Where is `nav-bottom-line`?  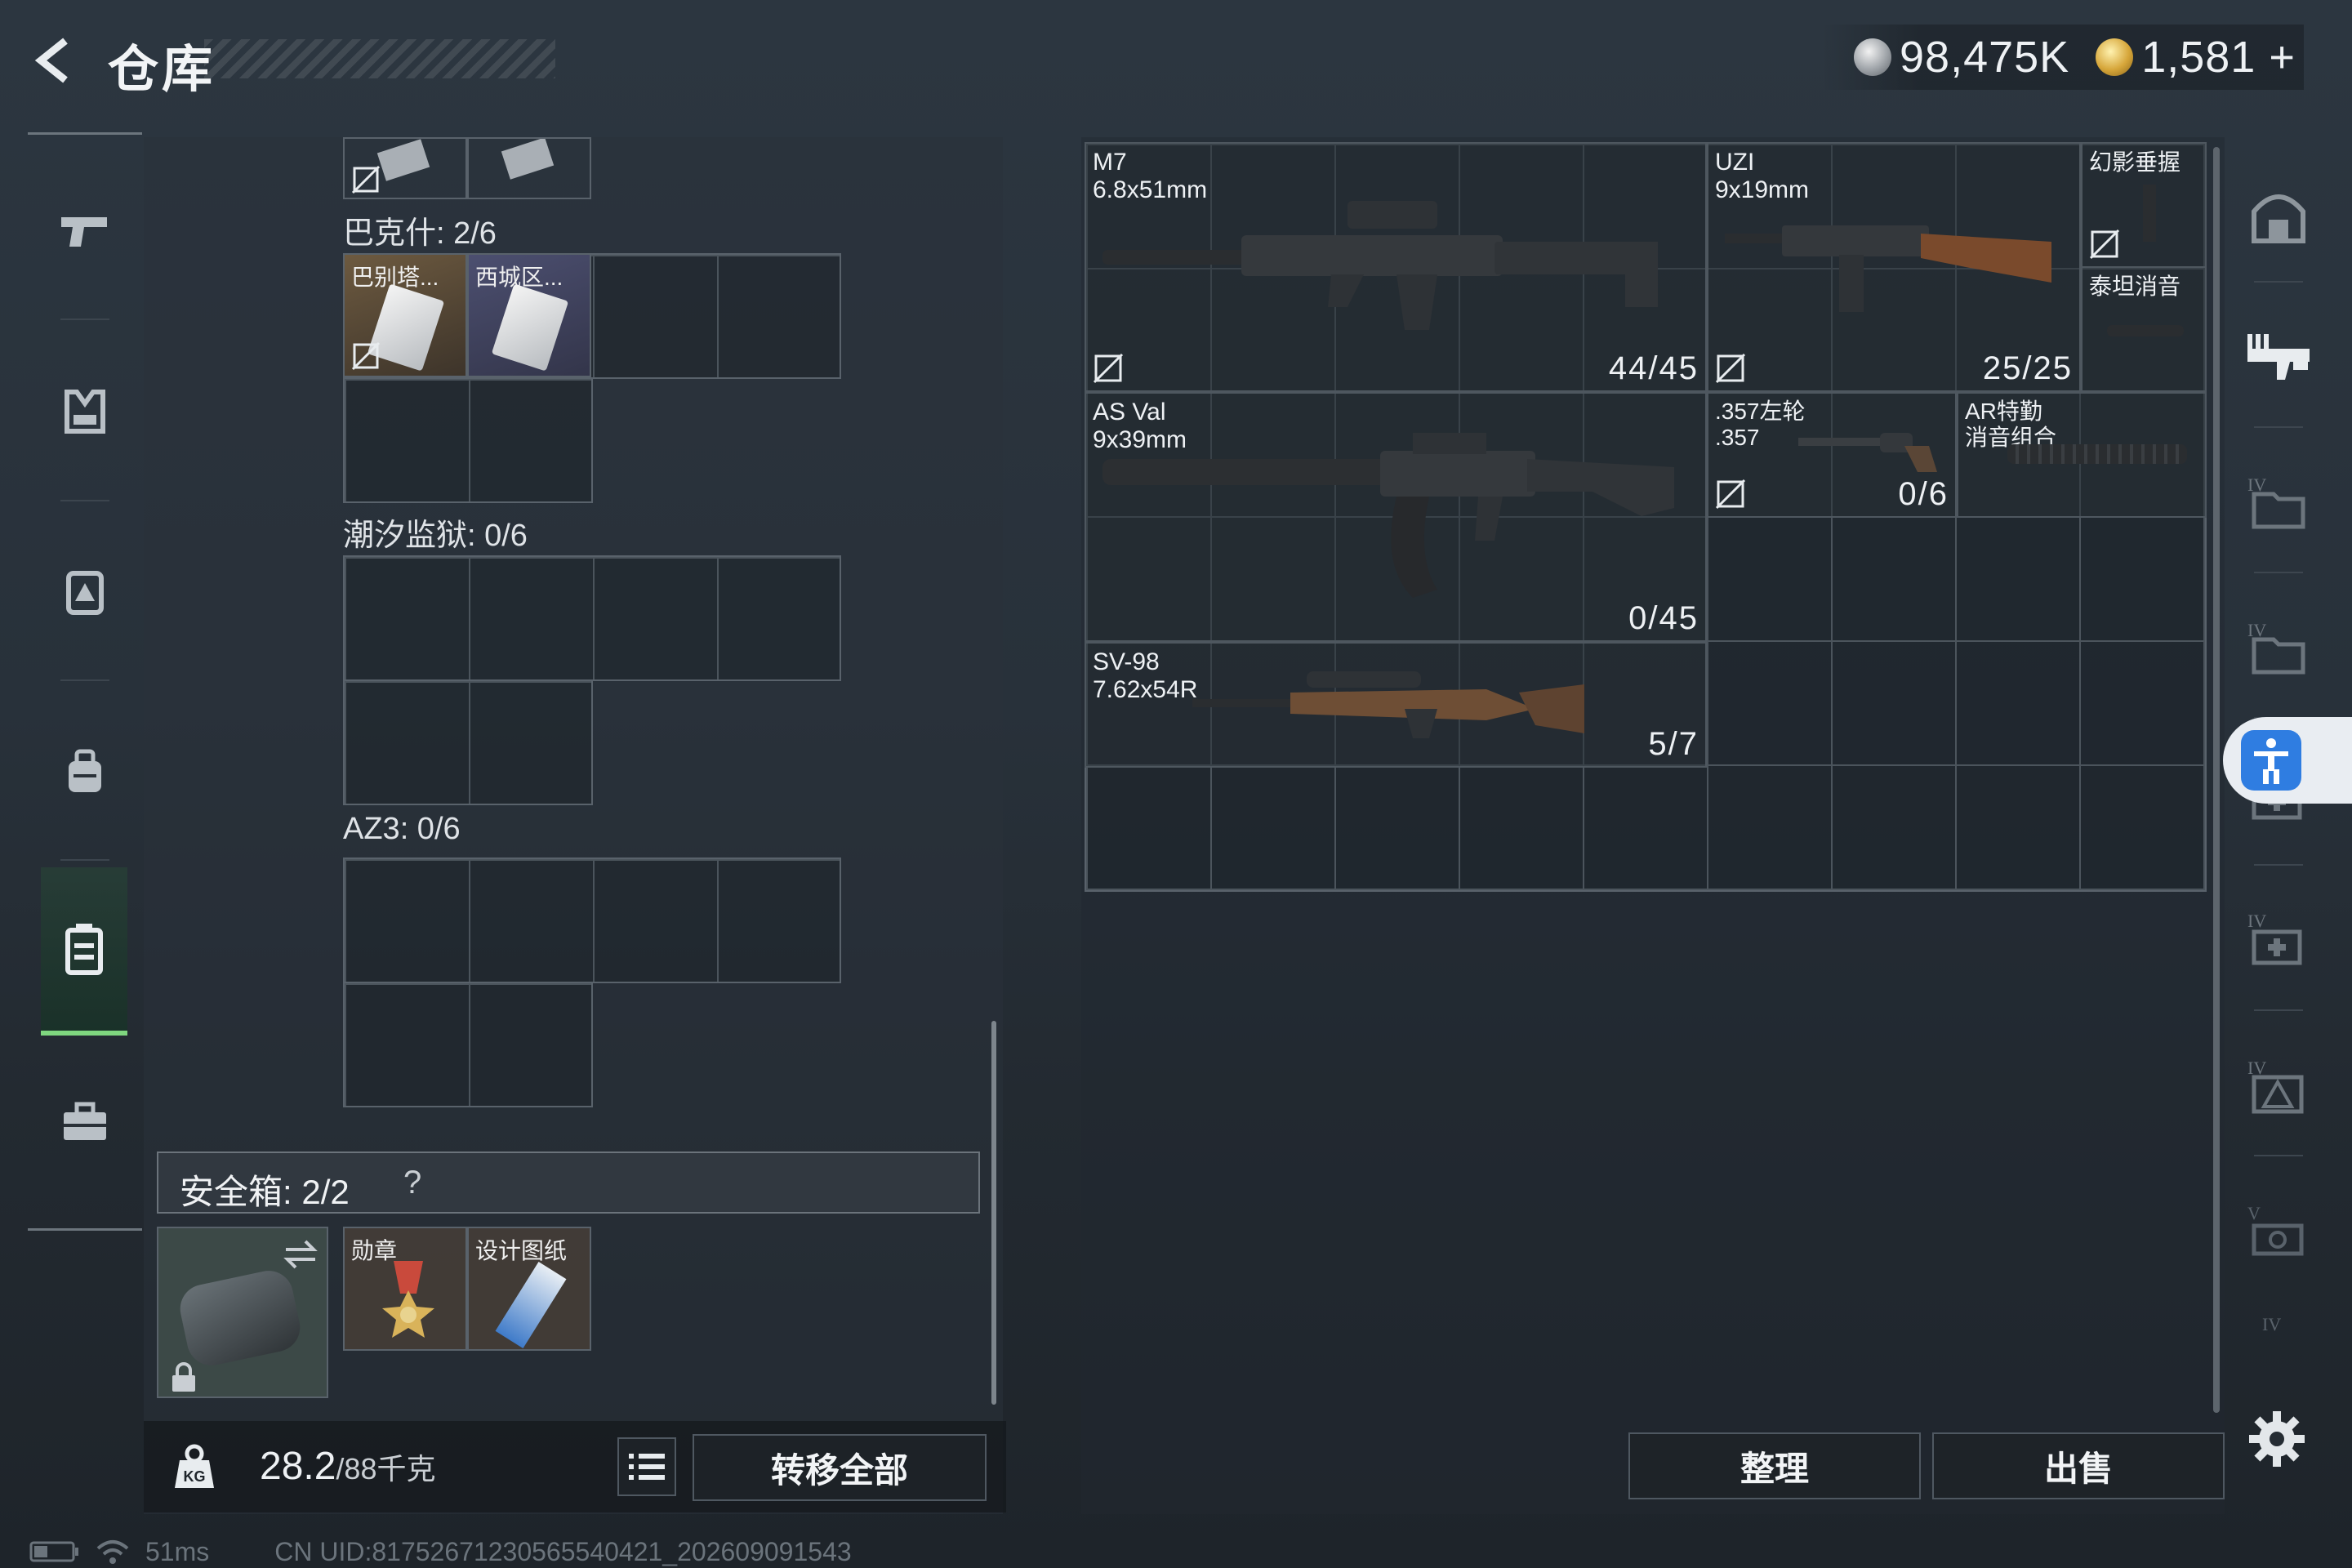
nav-bottom-line is located at coordinates (85, 1229).